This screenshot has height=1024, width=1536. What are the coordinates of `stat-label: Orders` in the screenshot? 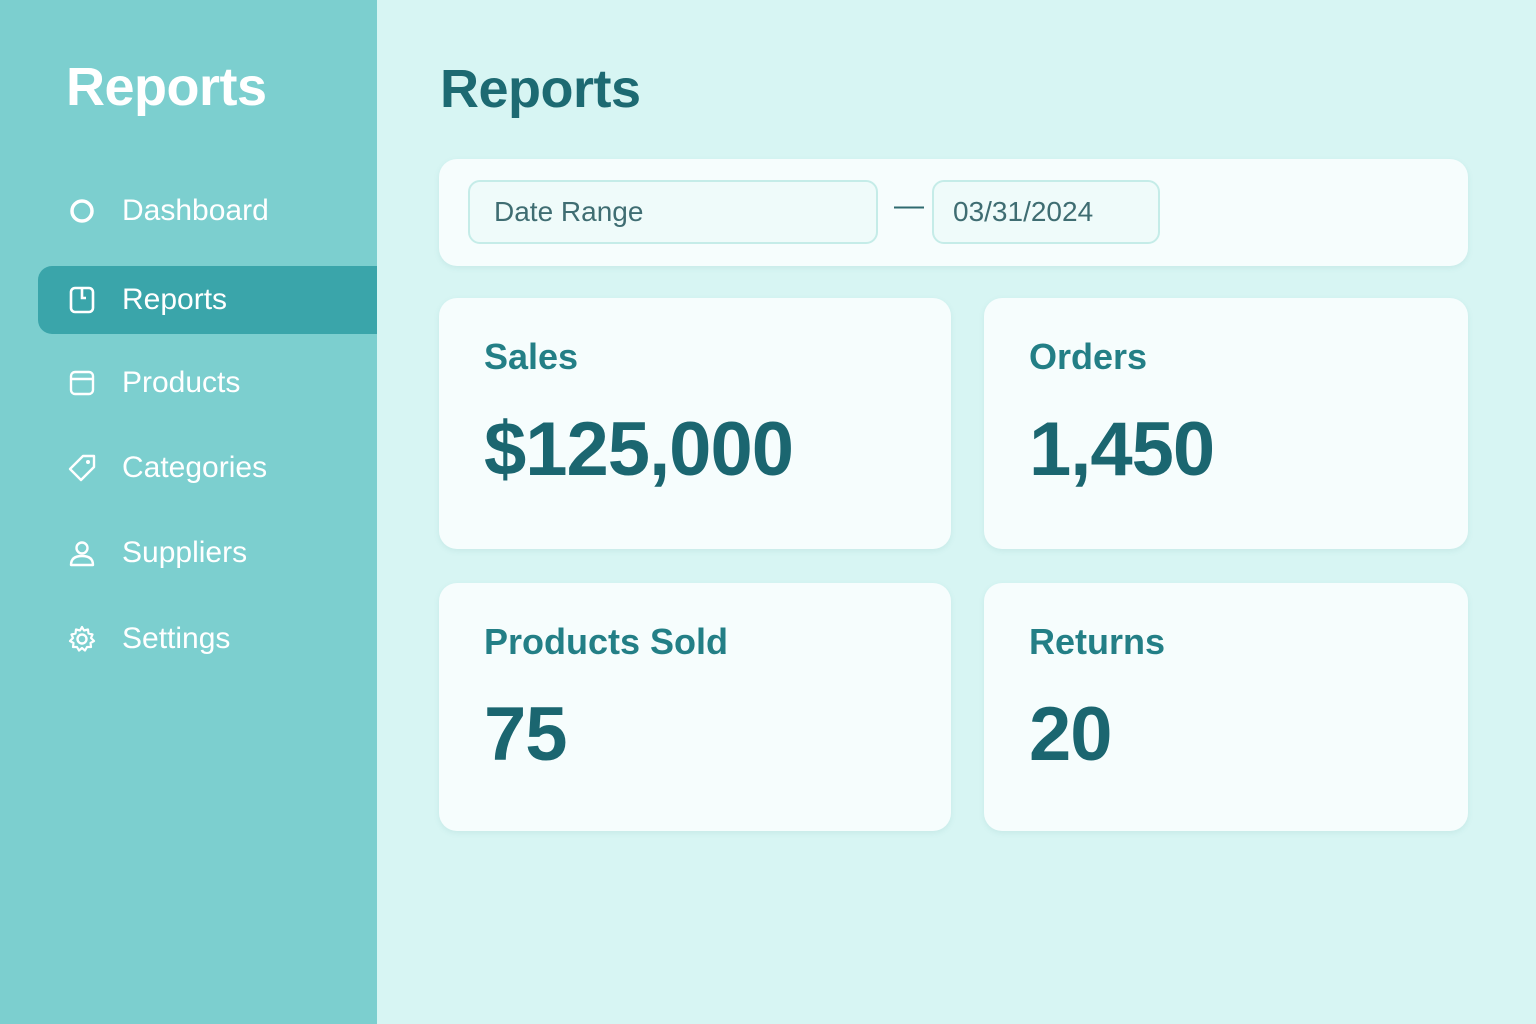 It's located at (1088, 356).